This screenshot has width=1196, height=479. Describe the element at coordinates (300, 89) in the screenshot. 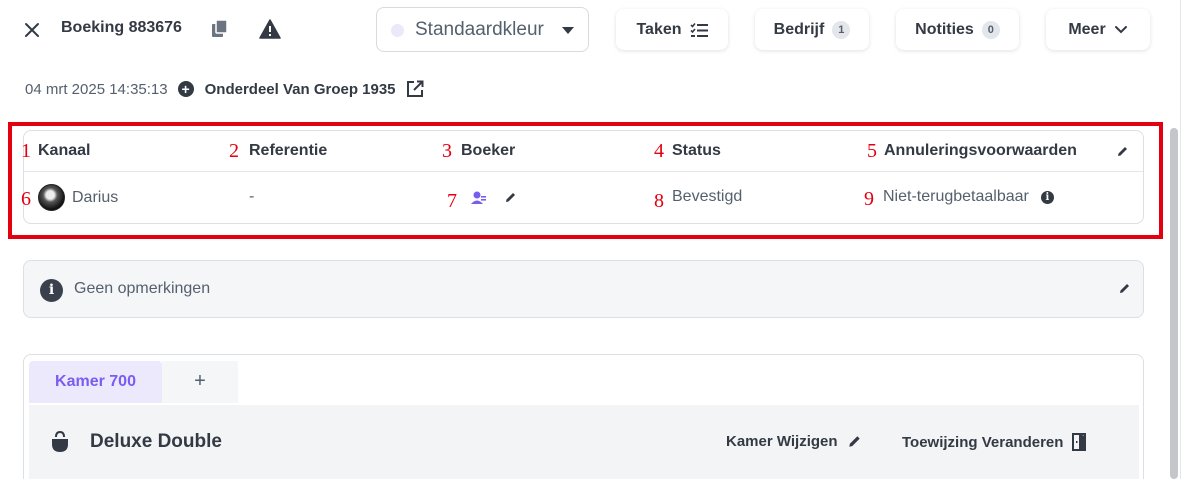

I see `group-link: Onderdeel Van Groep 1935` at that location.